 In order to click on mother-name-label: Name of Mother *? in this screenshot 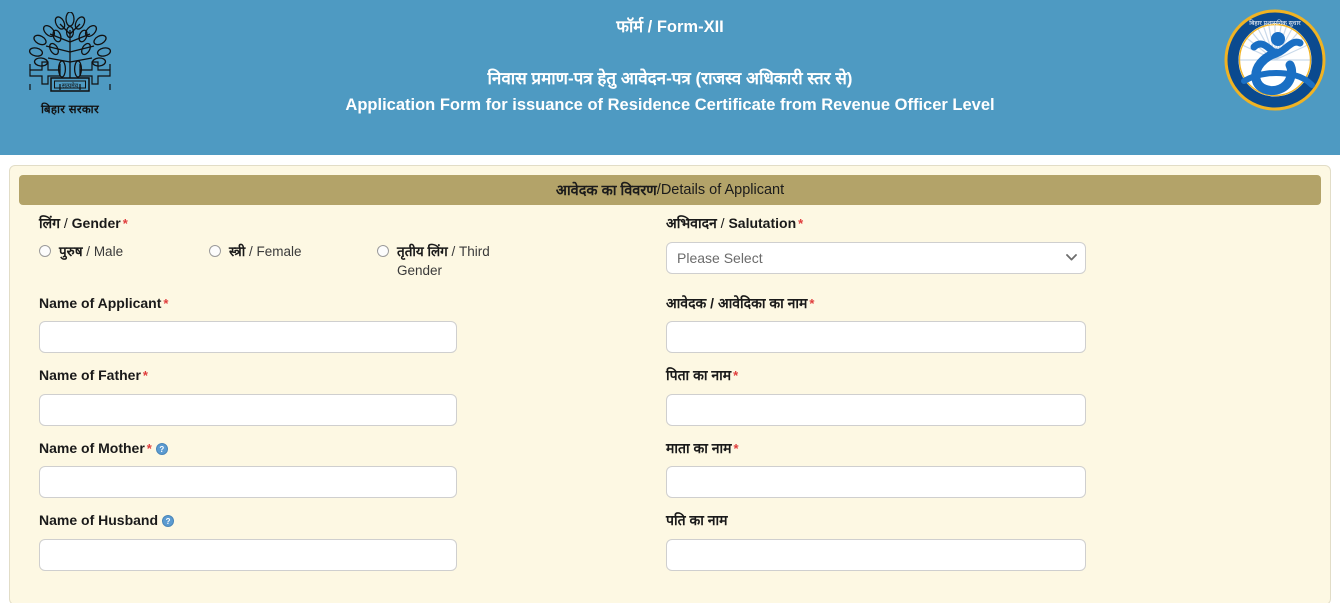, I will do `click(352, 449)`.